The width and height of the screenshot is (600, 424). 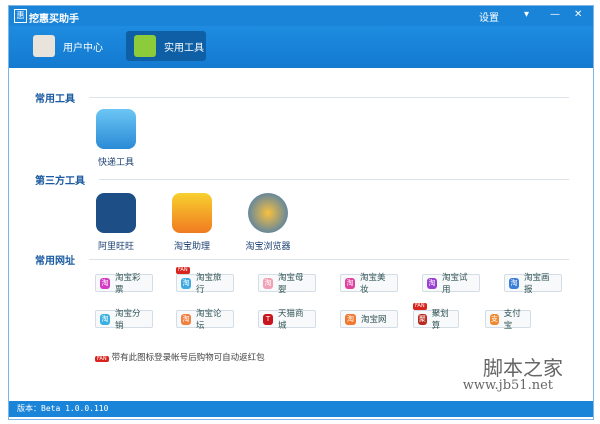 I want to click on watermark: 脚本之家, so click(x=523, y=368).